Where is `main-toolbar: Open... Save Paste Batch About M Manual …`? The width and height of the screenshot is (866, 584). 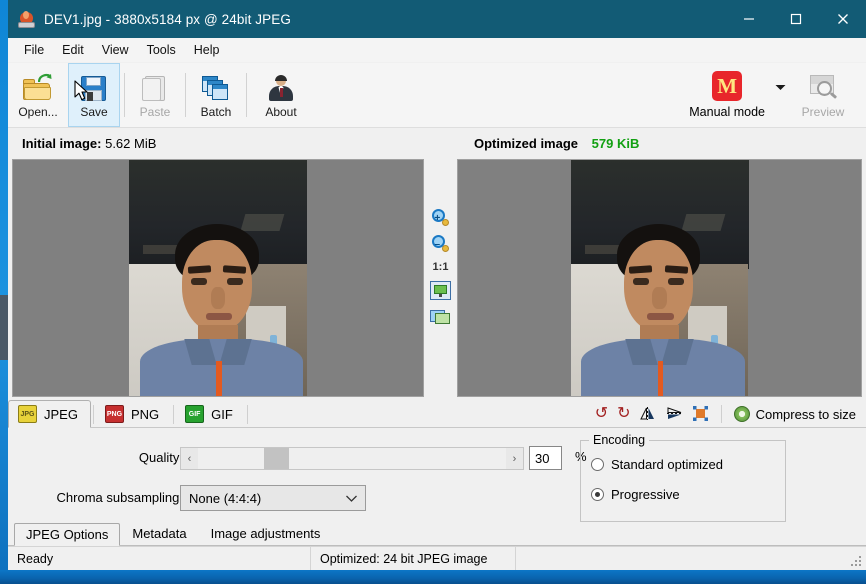
main-toolbar: Open... Save Paste Batch About M Manual … is located at coordinates (437, 95).